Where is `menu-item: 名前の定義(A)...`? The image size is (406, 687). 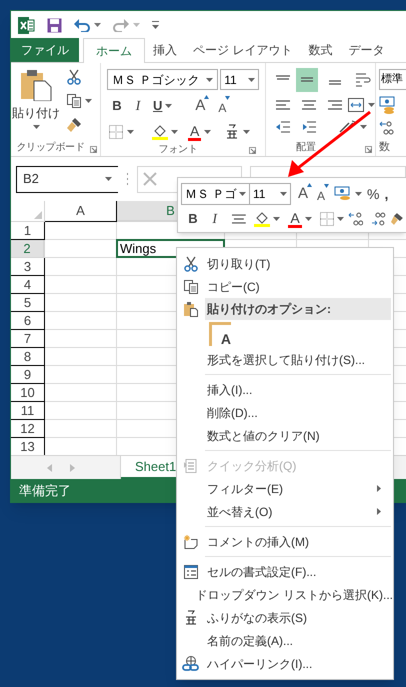
menu-item: 名前の定義(A)... is located at coordinates (285, 640).